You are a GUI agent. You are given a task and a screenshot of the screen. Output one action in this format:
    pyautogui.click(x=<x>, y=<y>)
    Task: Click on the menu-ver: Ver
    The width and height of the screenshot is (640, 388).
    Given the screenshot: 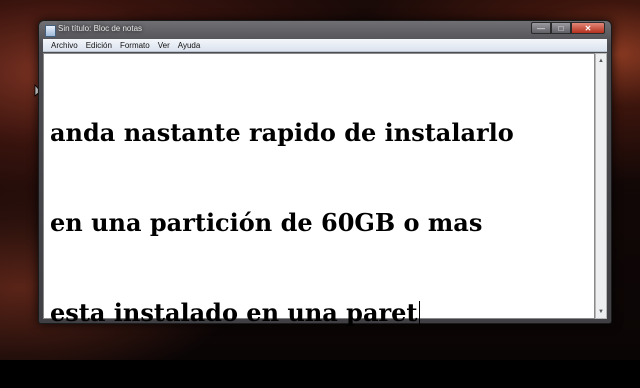 What is the action you would take?
    pyautogui.click(x=164, y=45)
    